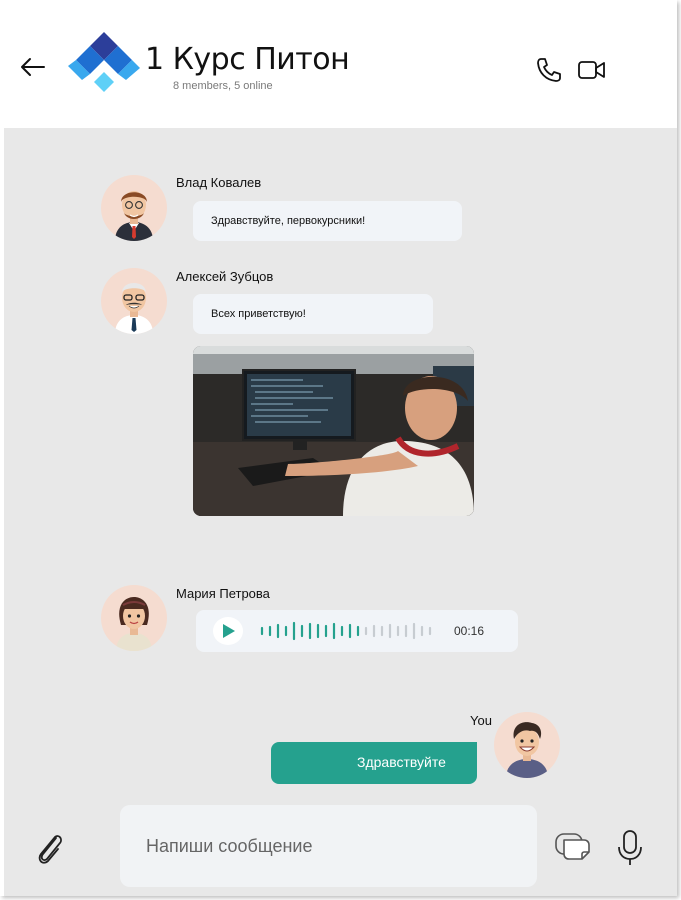 Image resolution: width=681 pixels, height=900 pixels. Describe the element at coordinates (481, 720) in the screenshot. I see `sender-name: You` at that location.